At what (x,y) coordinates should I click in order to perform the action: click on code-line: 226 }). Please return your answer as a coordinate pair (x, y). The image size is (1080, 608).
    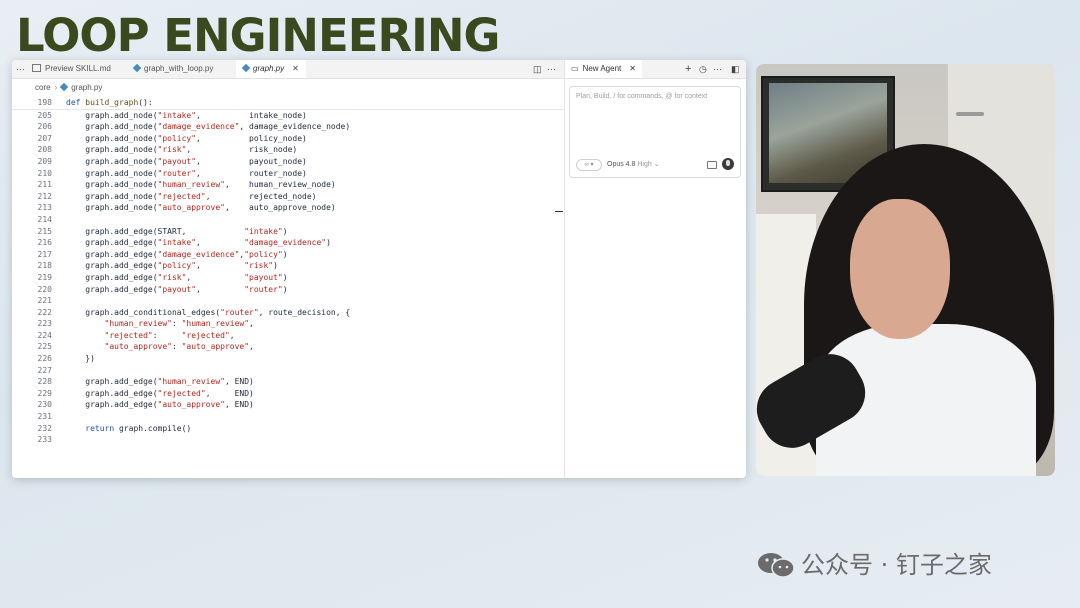
    Looking at the image, I should click on (288, 359).